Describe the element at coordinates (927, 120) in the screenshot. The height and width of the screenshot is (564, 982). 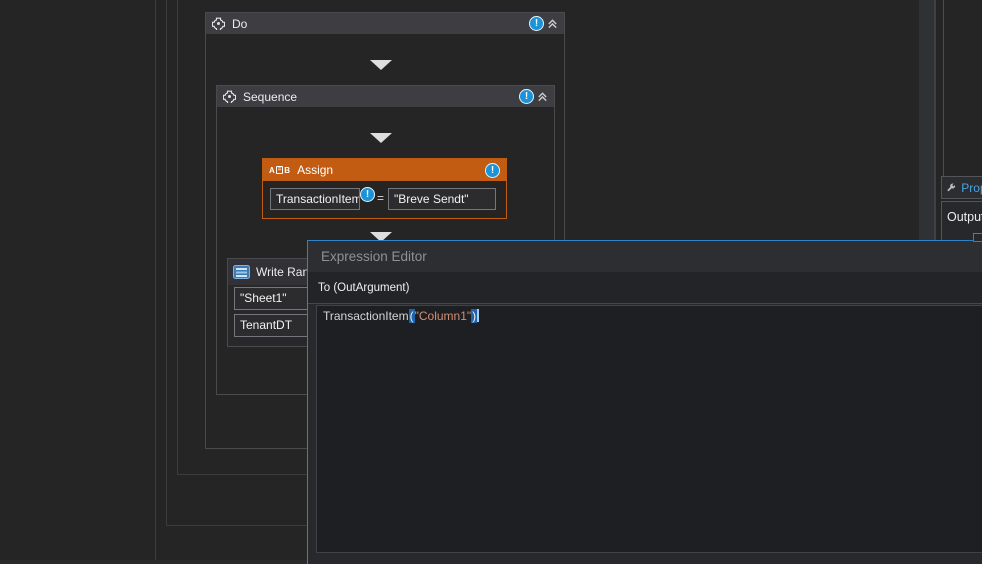
I see `canvas-scrollbar-track` at that location.